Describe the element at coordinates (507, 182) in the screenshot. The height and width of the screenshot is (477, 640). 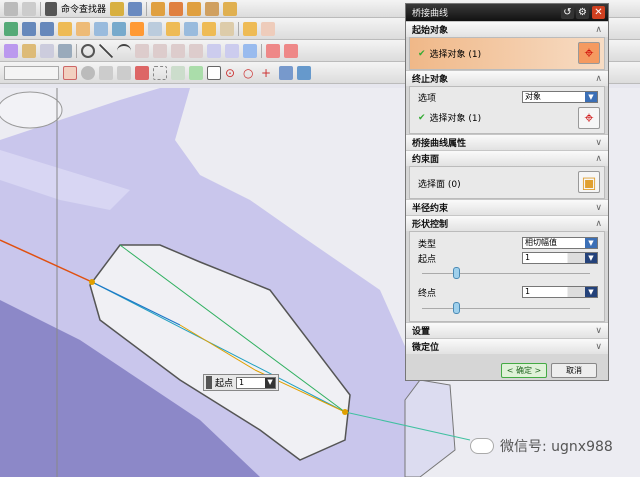
I see `constraint-face-body: 选择面 (0) ▣` at that location.